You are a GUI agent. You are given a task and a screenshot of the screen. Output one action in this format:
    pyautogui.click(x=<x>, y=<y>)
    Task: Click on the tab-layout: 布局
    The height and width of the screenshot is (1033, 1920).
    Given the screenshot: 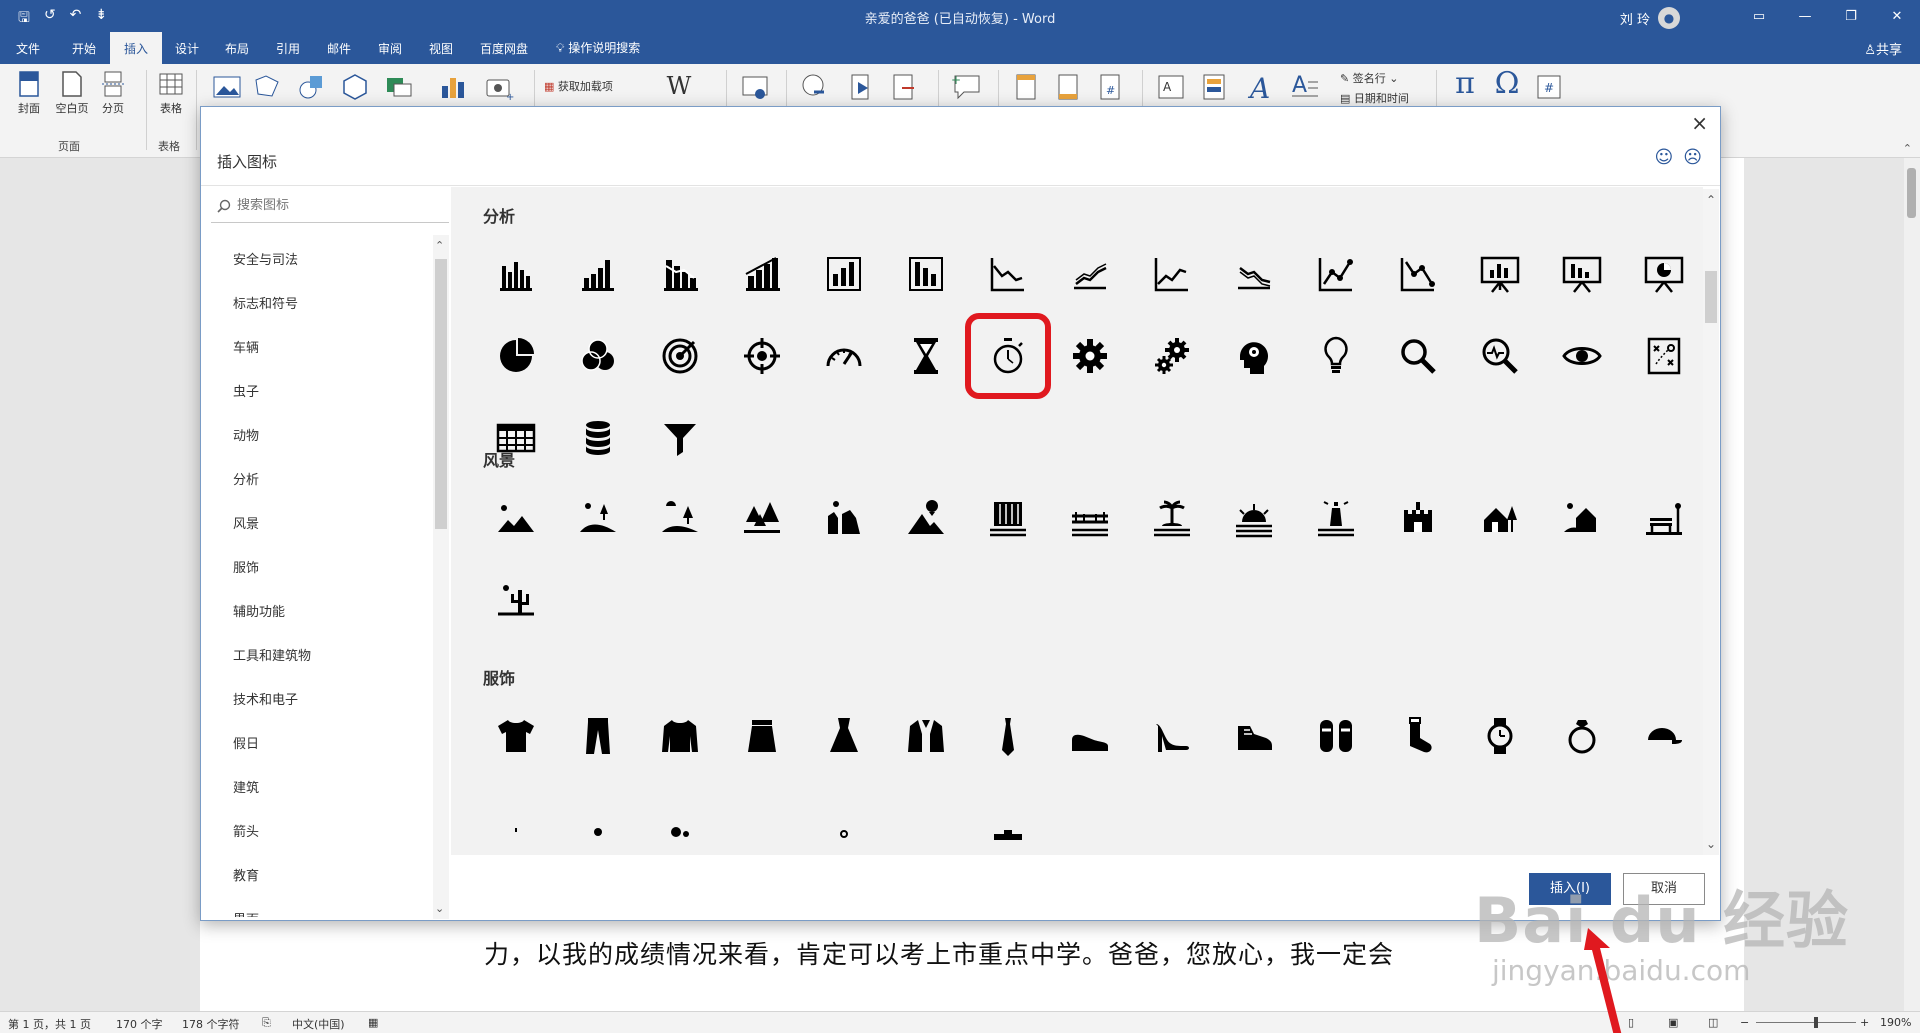 What is the action you would take?
    pyautogui.click(x=237, y=48)
    